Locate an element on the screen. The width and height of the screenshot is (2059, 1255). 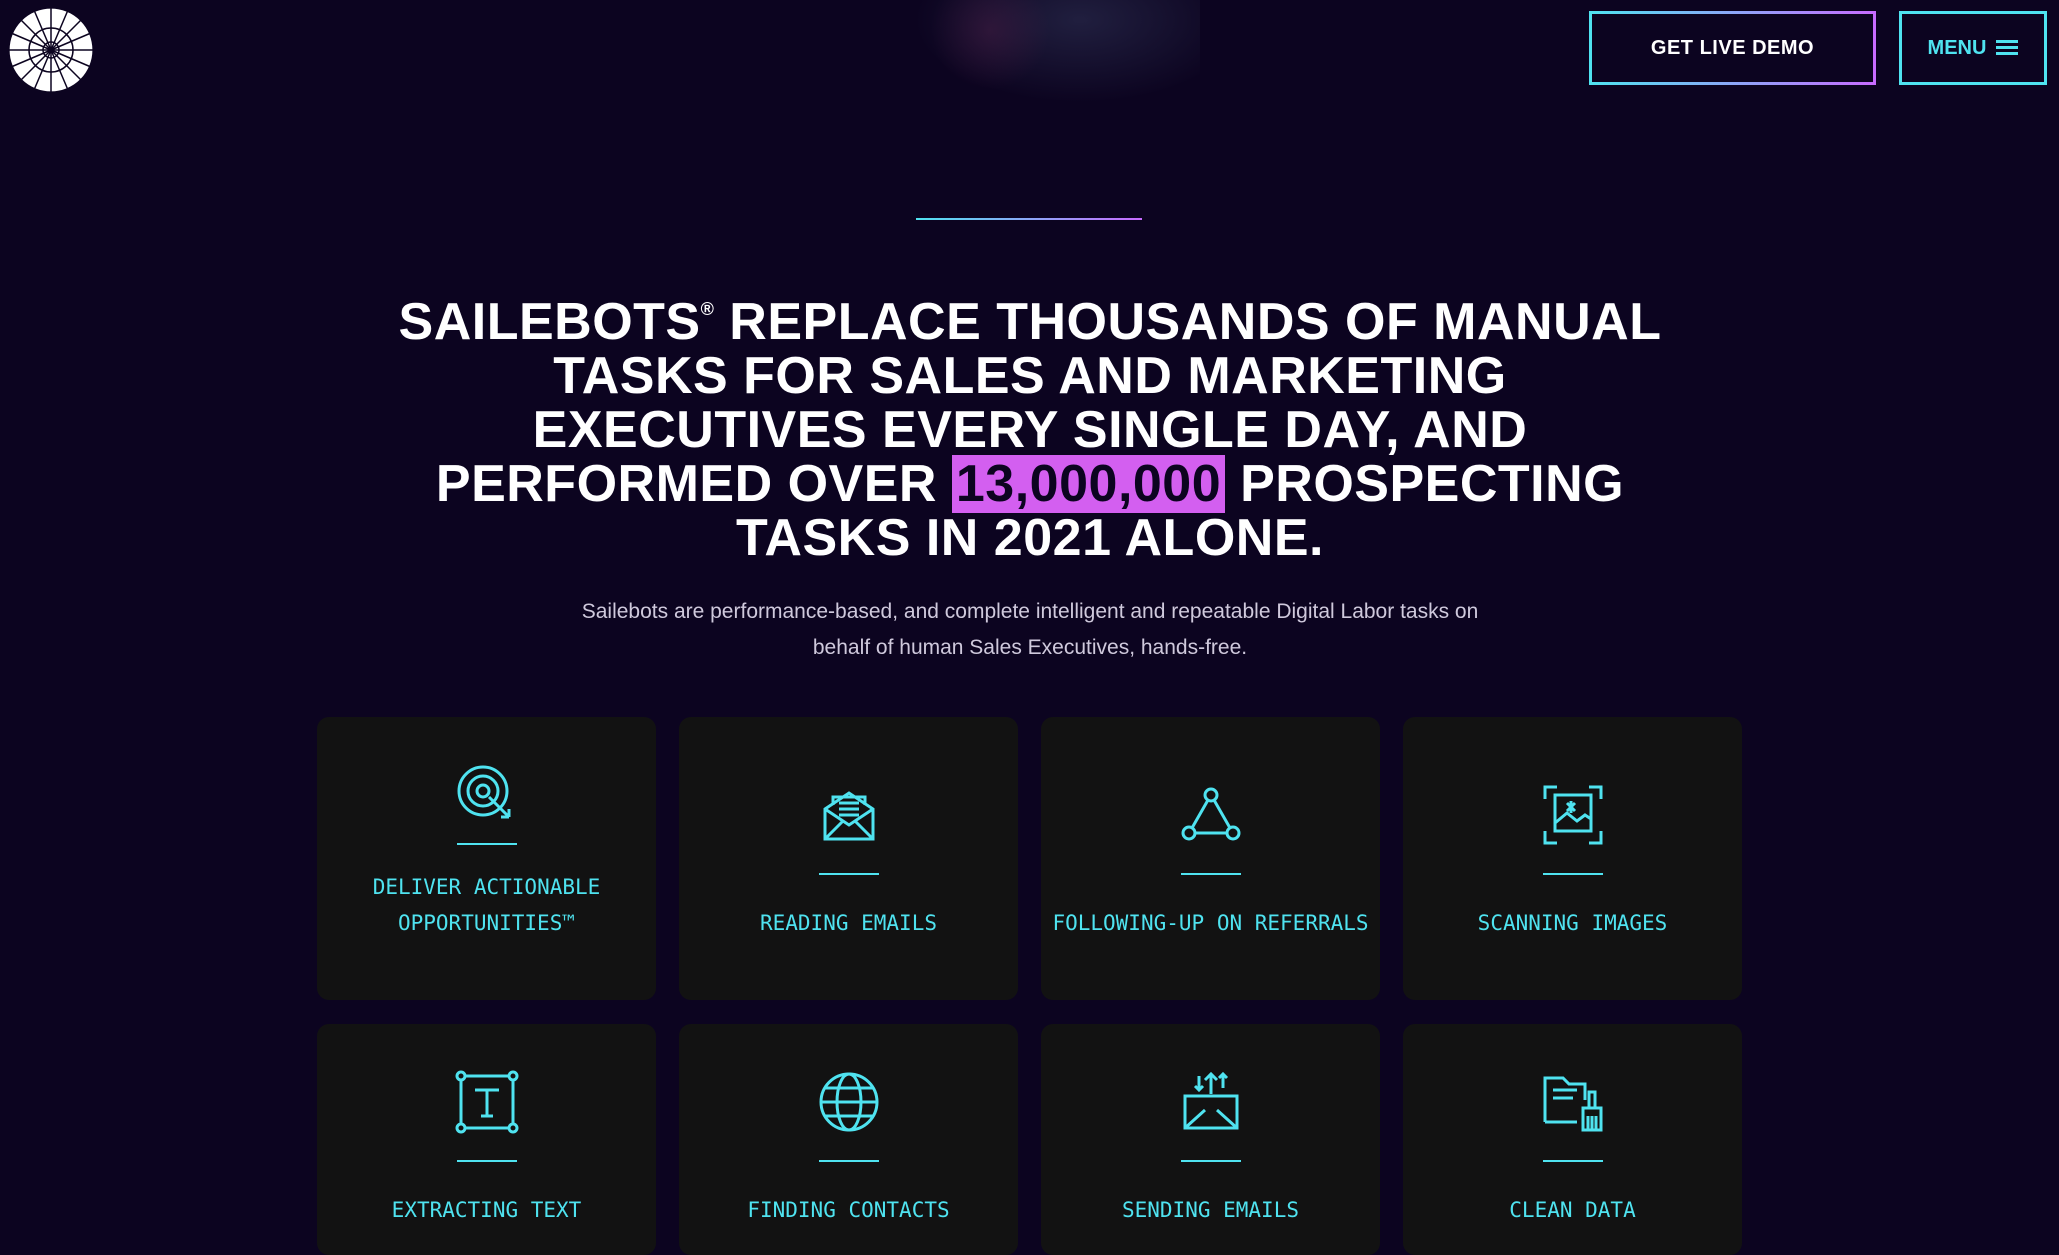
card-label: FINDING CONTACTS is located at coordinates (848, 1210).